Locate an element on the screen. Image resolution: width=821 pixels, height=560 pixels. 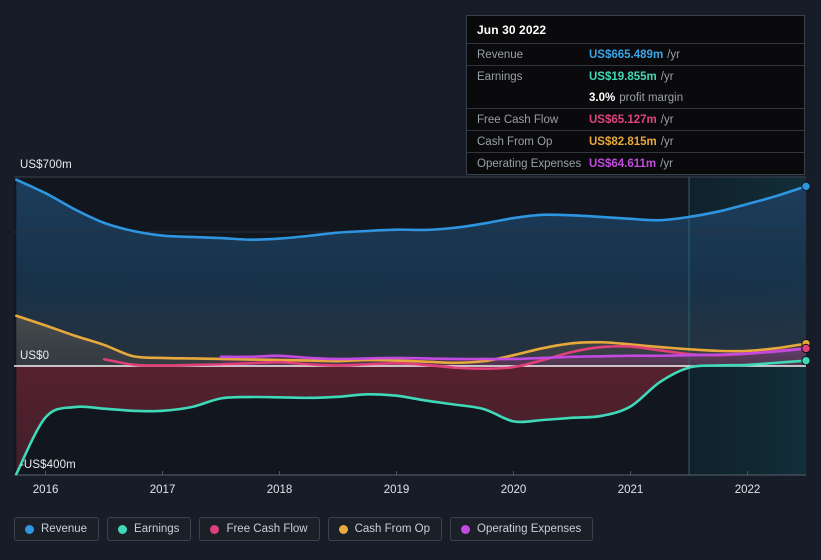
y-axis-label-bottom: -US$400m is located at coordinates (48, 465).